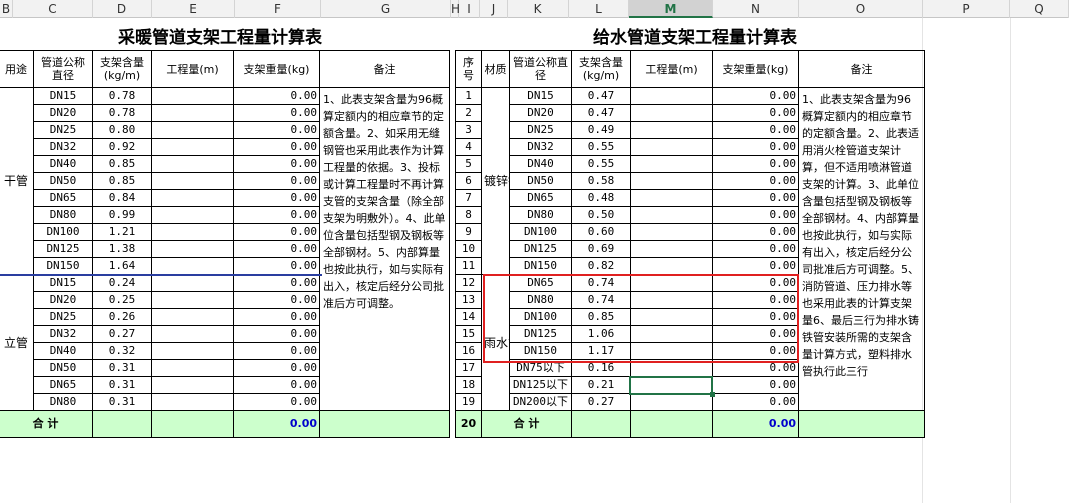 The width and height of the screenshot is (1069, 503). I want to click on row-number-cell: 4, so click(468, 147).